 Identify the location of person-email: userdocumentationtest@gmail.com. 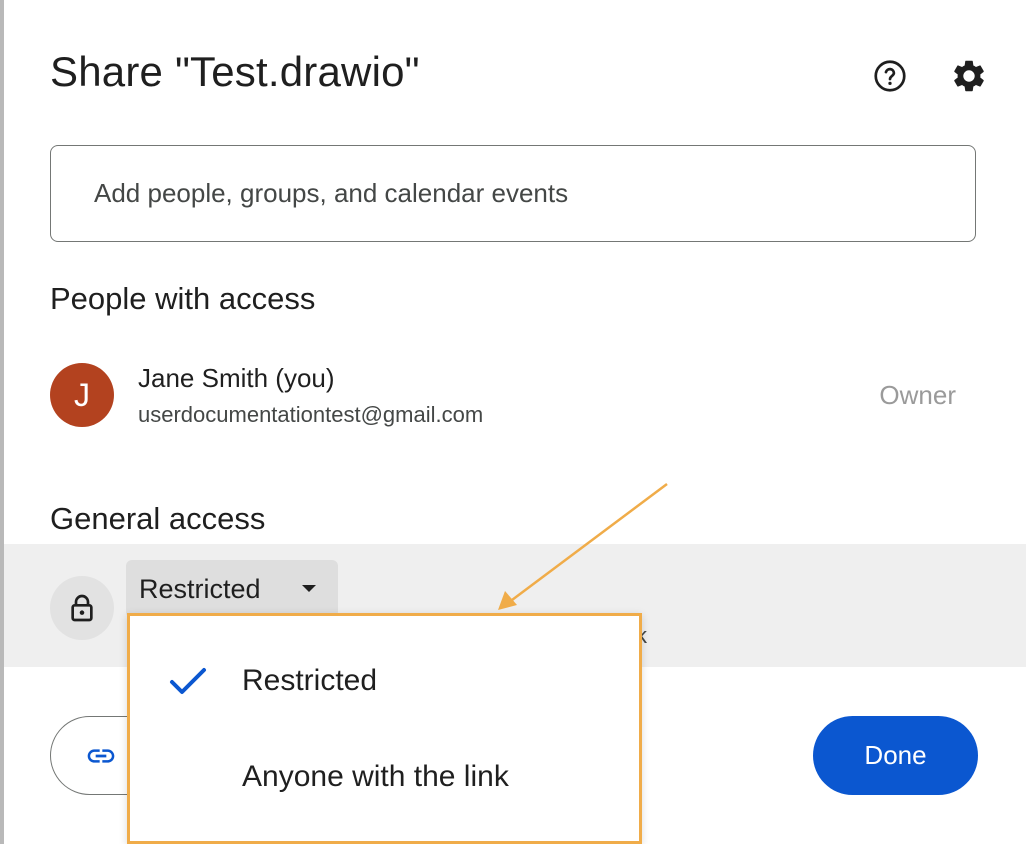
(311, 414).